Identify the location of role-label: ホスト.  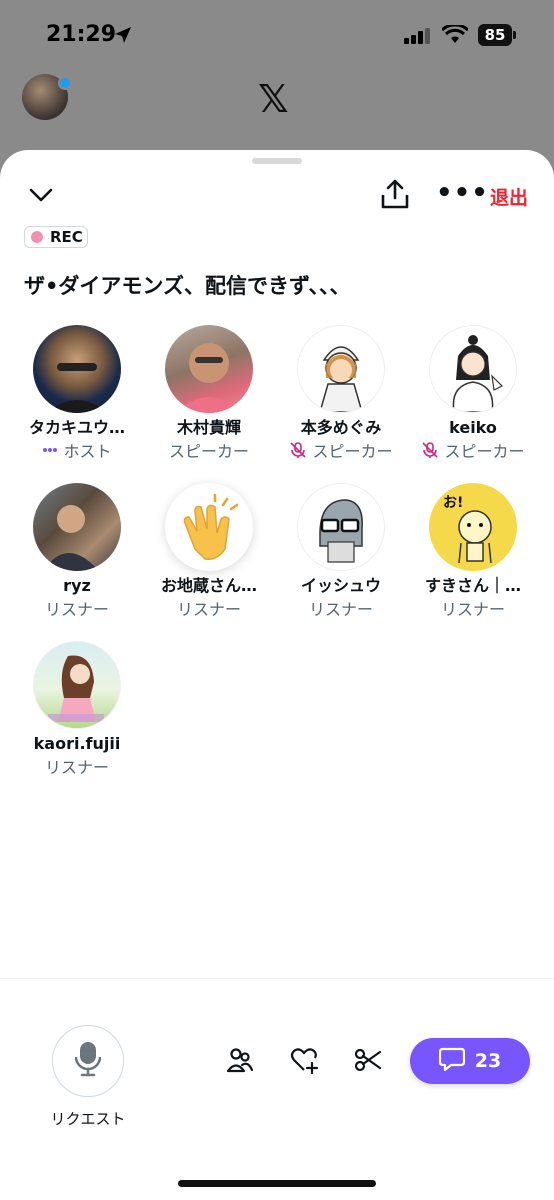
(87, 451).